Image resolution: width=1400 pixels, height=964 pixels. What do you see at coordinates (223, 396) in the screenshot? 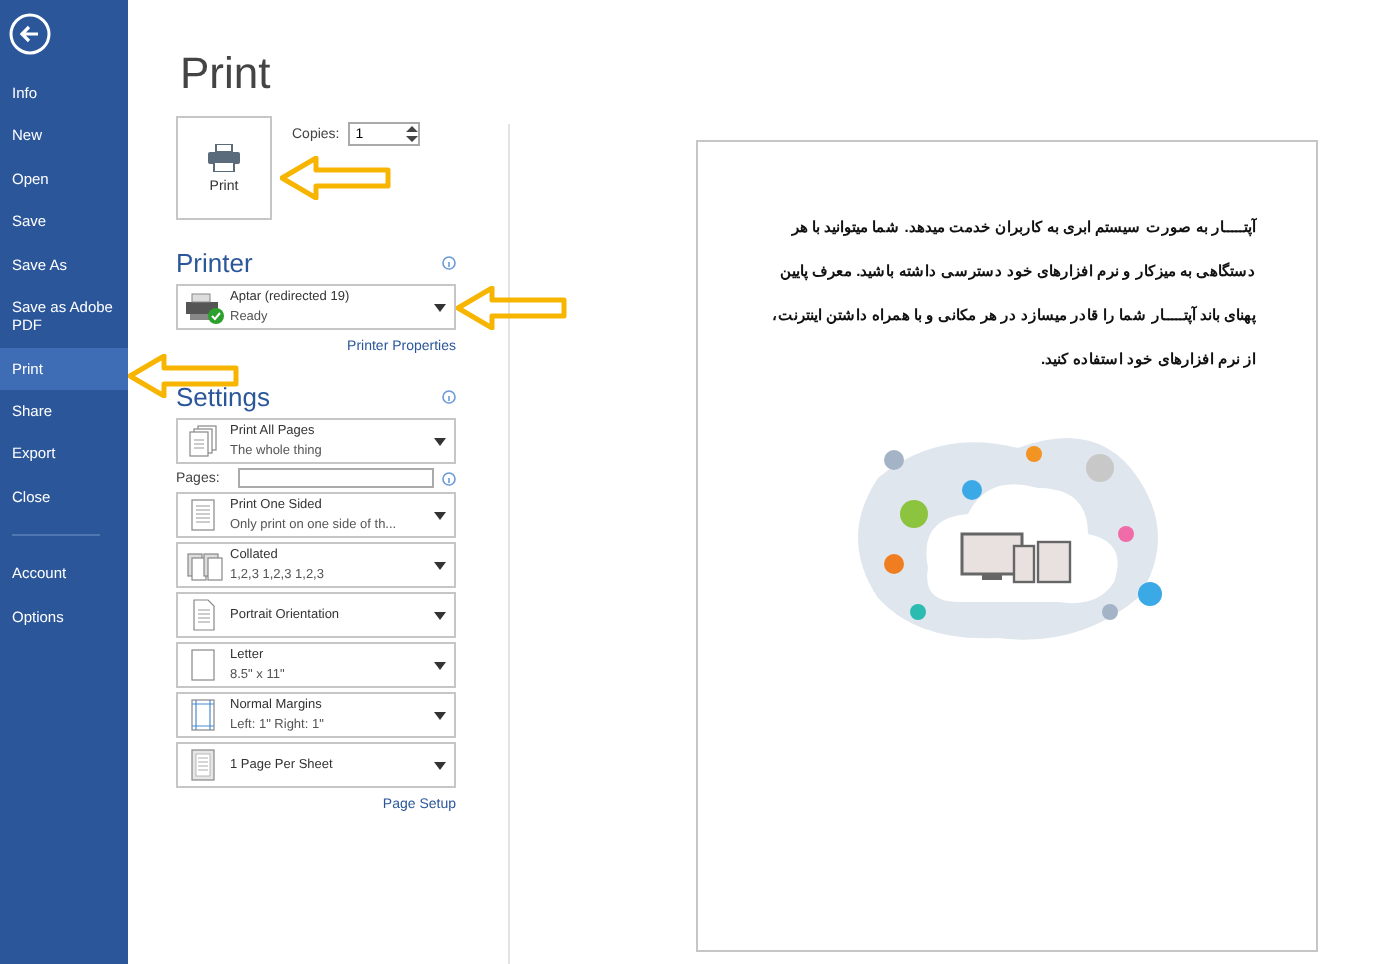
I see `section-heading: Settings` at bounding box center [223, 396].